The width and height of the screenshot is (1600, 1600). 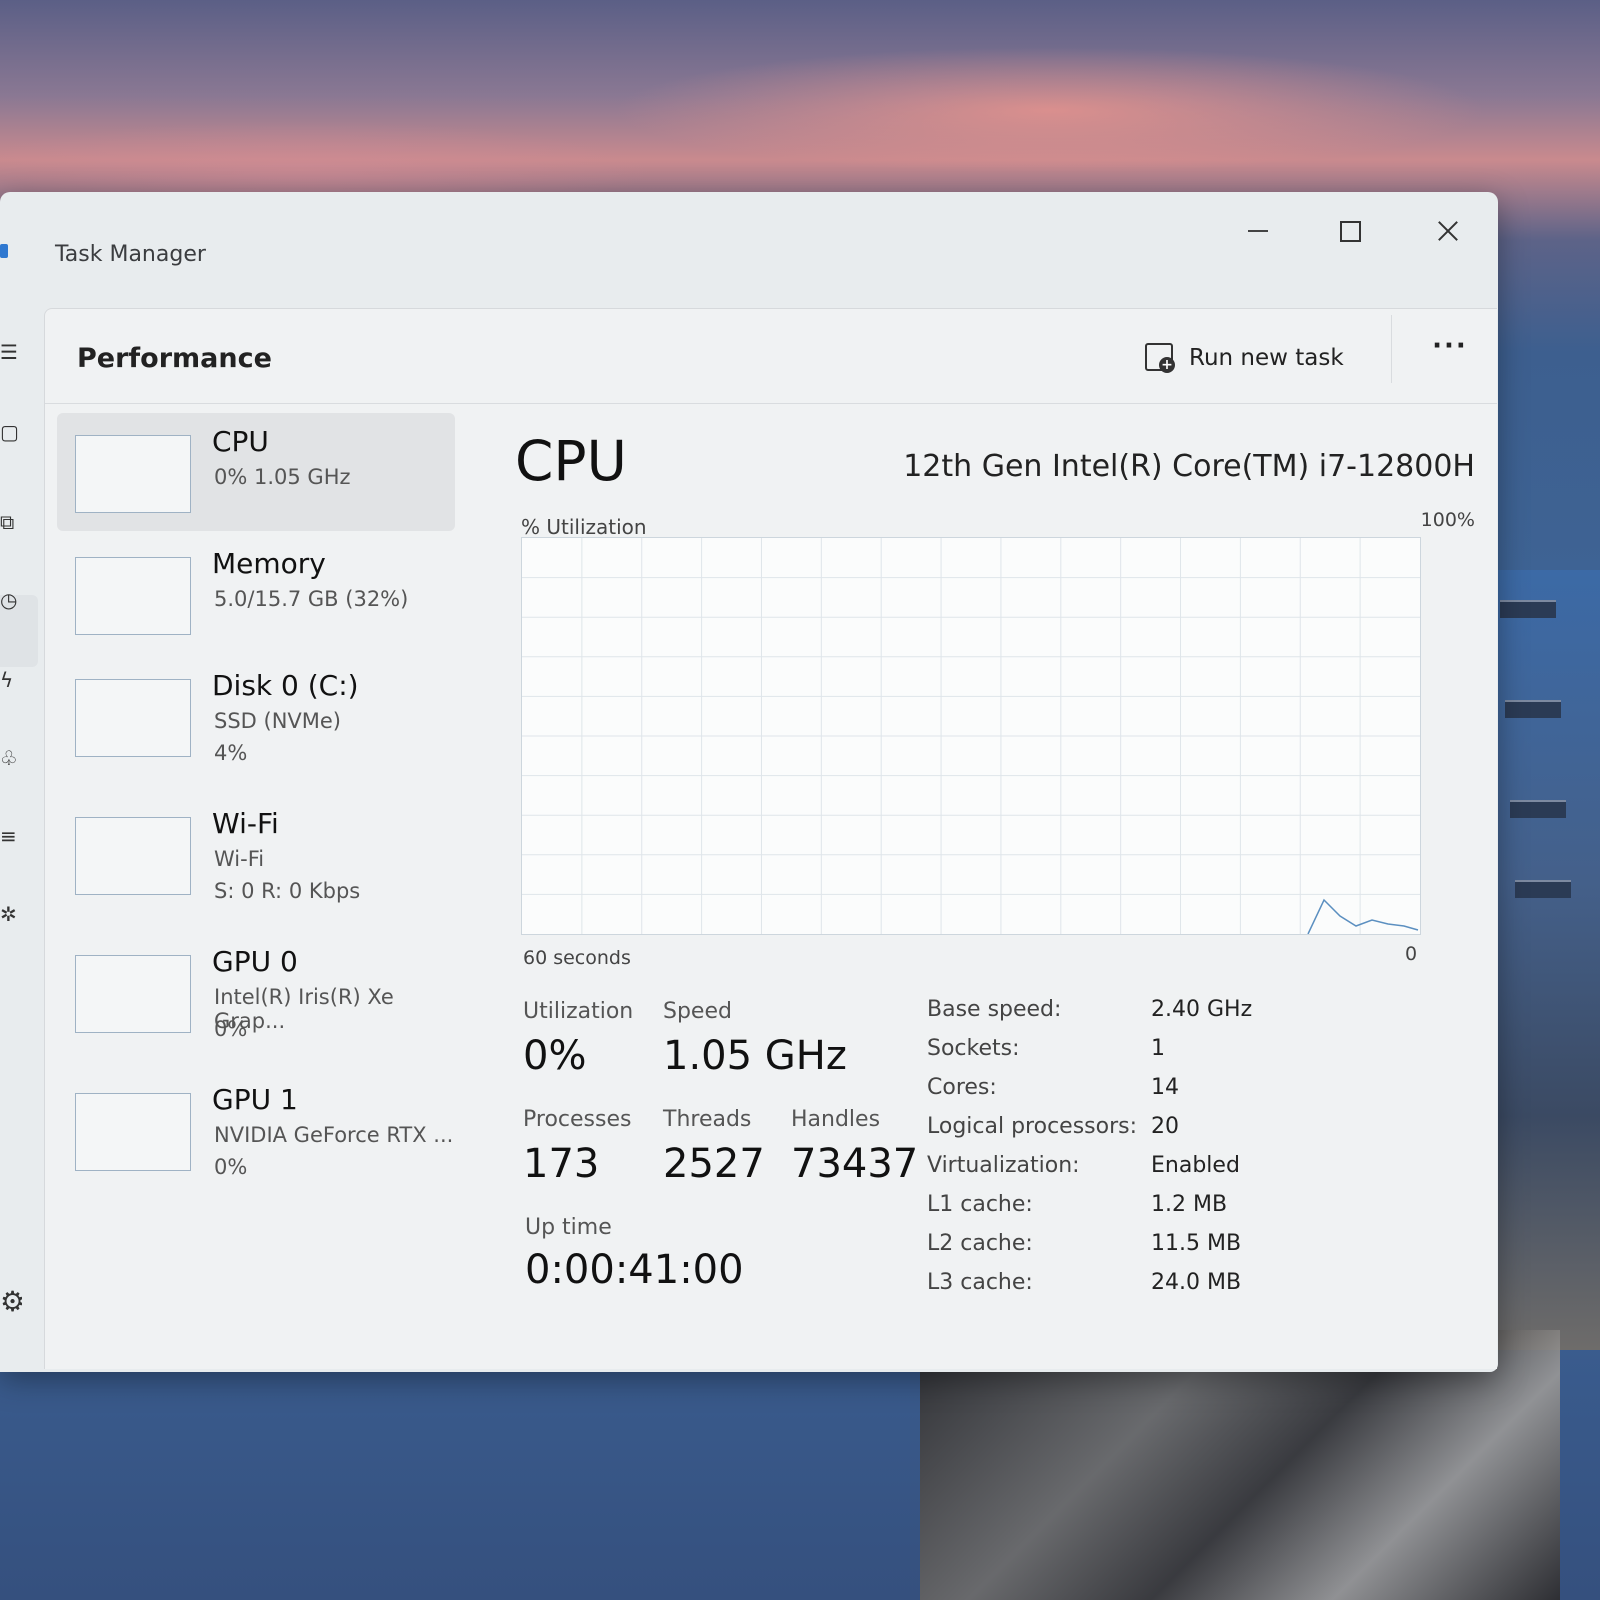 I want to click on sidebar-item-detail: SSD (NVMe), so click(x=278, y=721).